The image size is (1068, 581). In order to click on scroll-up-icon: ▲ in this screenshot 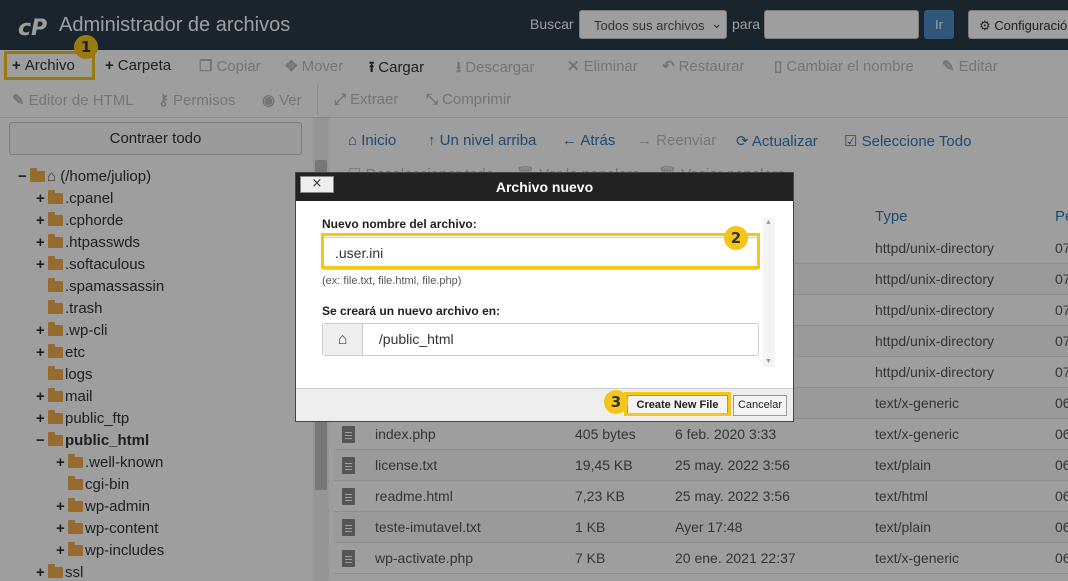, I will do `click(768, 222)`.